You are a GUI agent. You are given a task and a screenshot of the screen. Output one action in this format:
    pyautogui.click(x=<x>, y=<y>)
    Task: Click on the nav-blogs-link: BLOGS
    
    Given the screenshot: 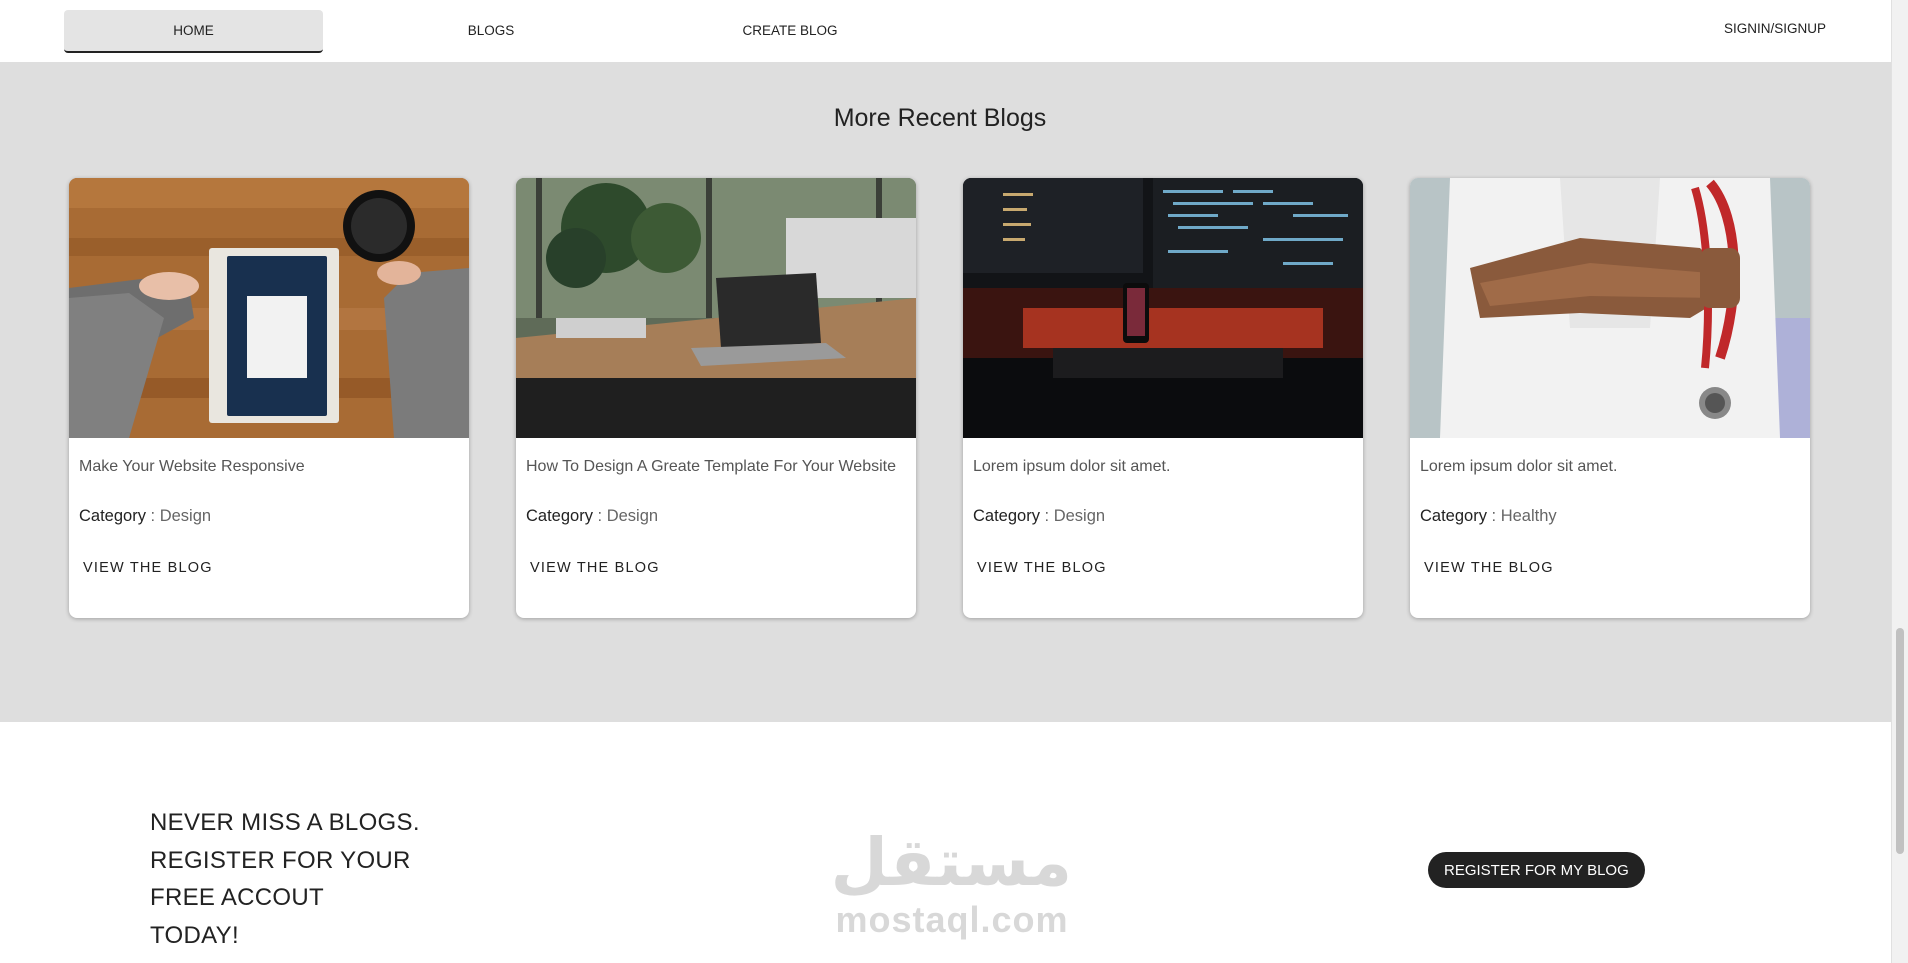 What is the action you would take?
    pyautogui.click(x=491, y=30)
    